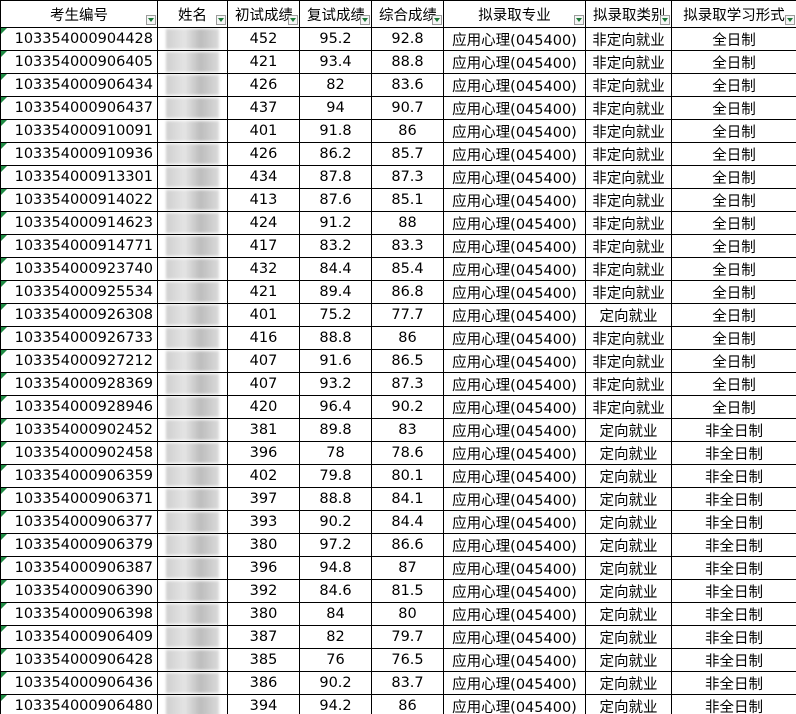 The height and width of the screenshot is (714, 796). Describe the element at coordinates (263, 407) in the screenshot. I see `cell-initial-score: 420` at that location.